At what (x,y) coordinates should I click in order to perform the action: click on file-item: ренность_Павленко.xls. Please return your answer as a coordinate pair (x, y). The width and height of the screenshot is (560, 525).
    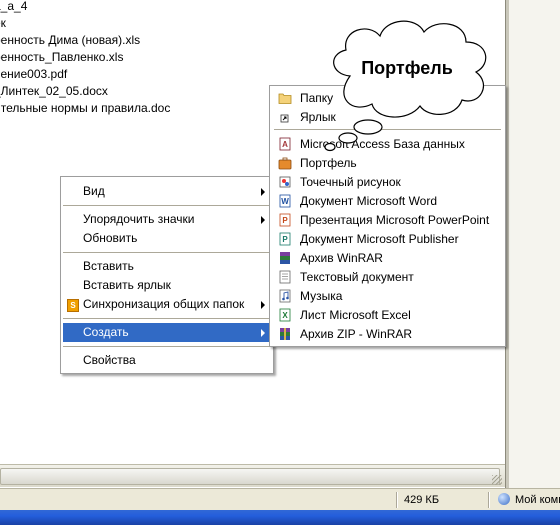
    Looking at the image, I should click on (61, 57).